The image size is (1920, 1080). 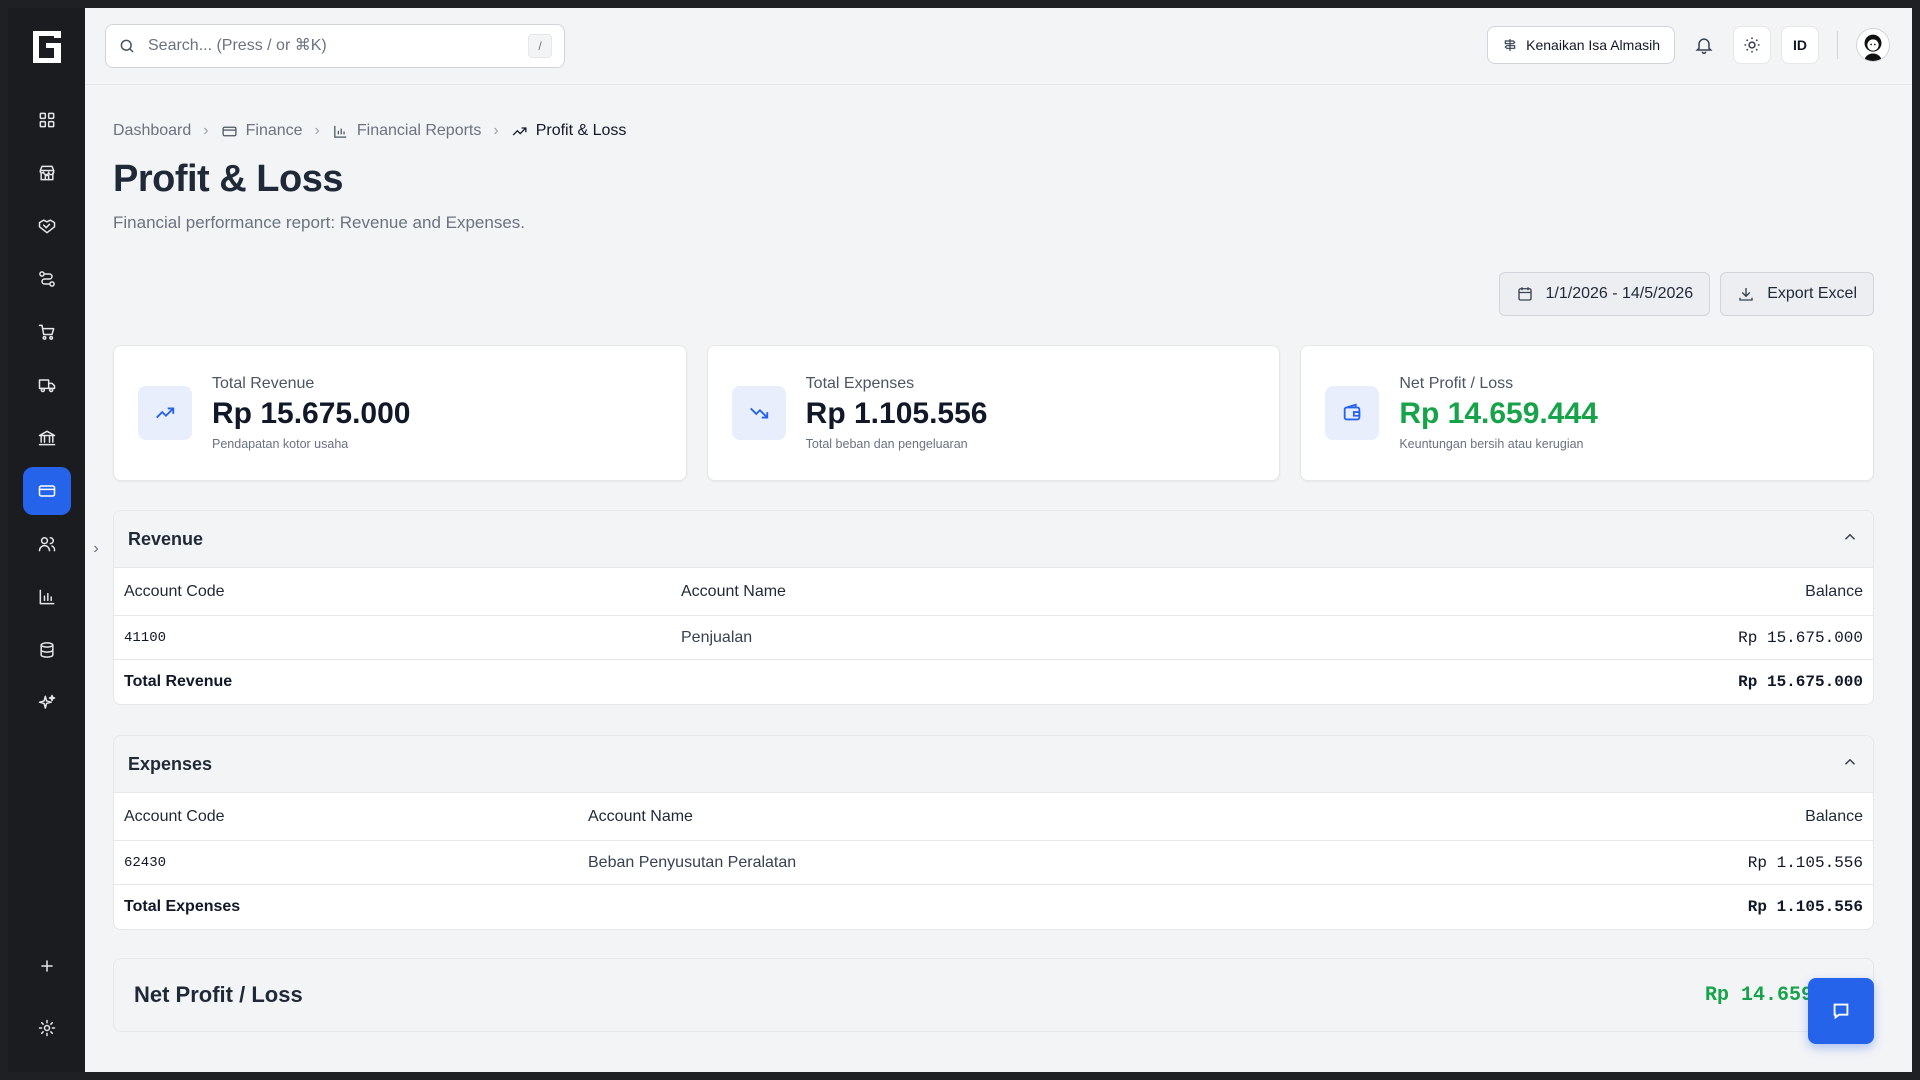 What do you see at coordinates (993, 682) in the screenshot?
I see `total-row: Total Revenue Rp 15.675.000` at bounding box center [993, 682].